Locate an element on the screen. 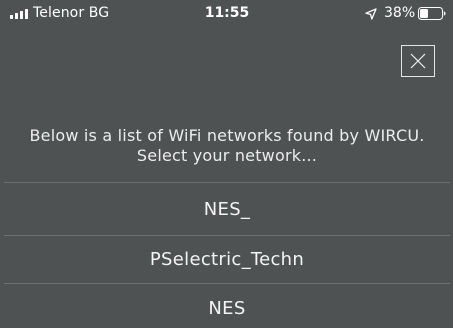  close-button is located at coordinates (418, 61).